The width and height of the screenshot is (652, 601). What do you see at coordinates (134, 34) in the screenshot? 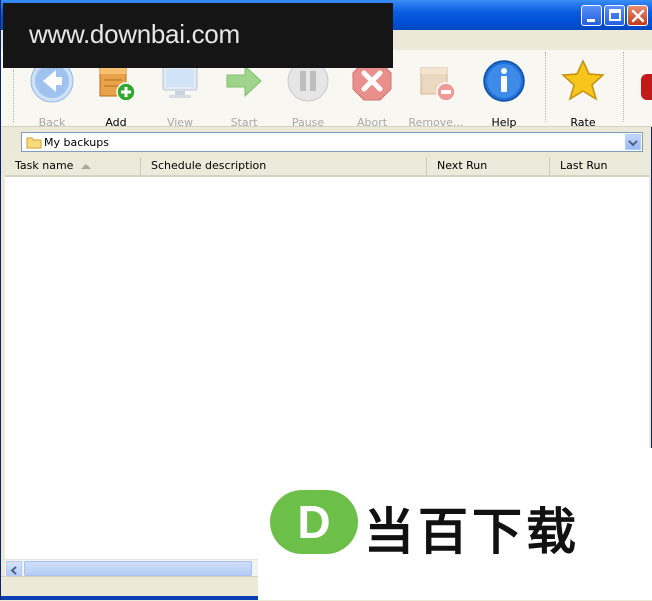
I see `site-watermark-text: www.downbai.com` at bounding box center [134, 34].